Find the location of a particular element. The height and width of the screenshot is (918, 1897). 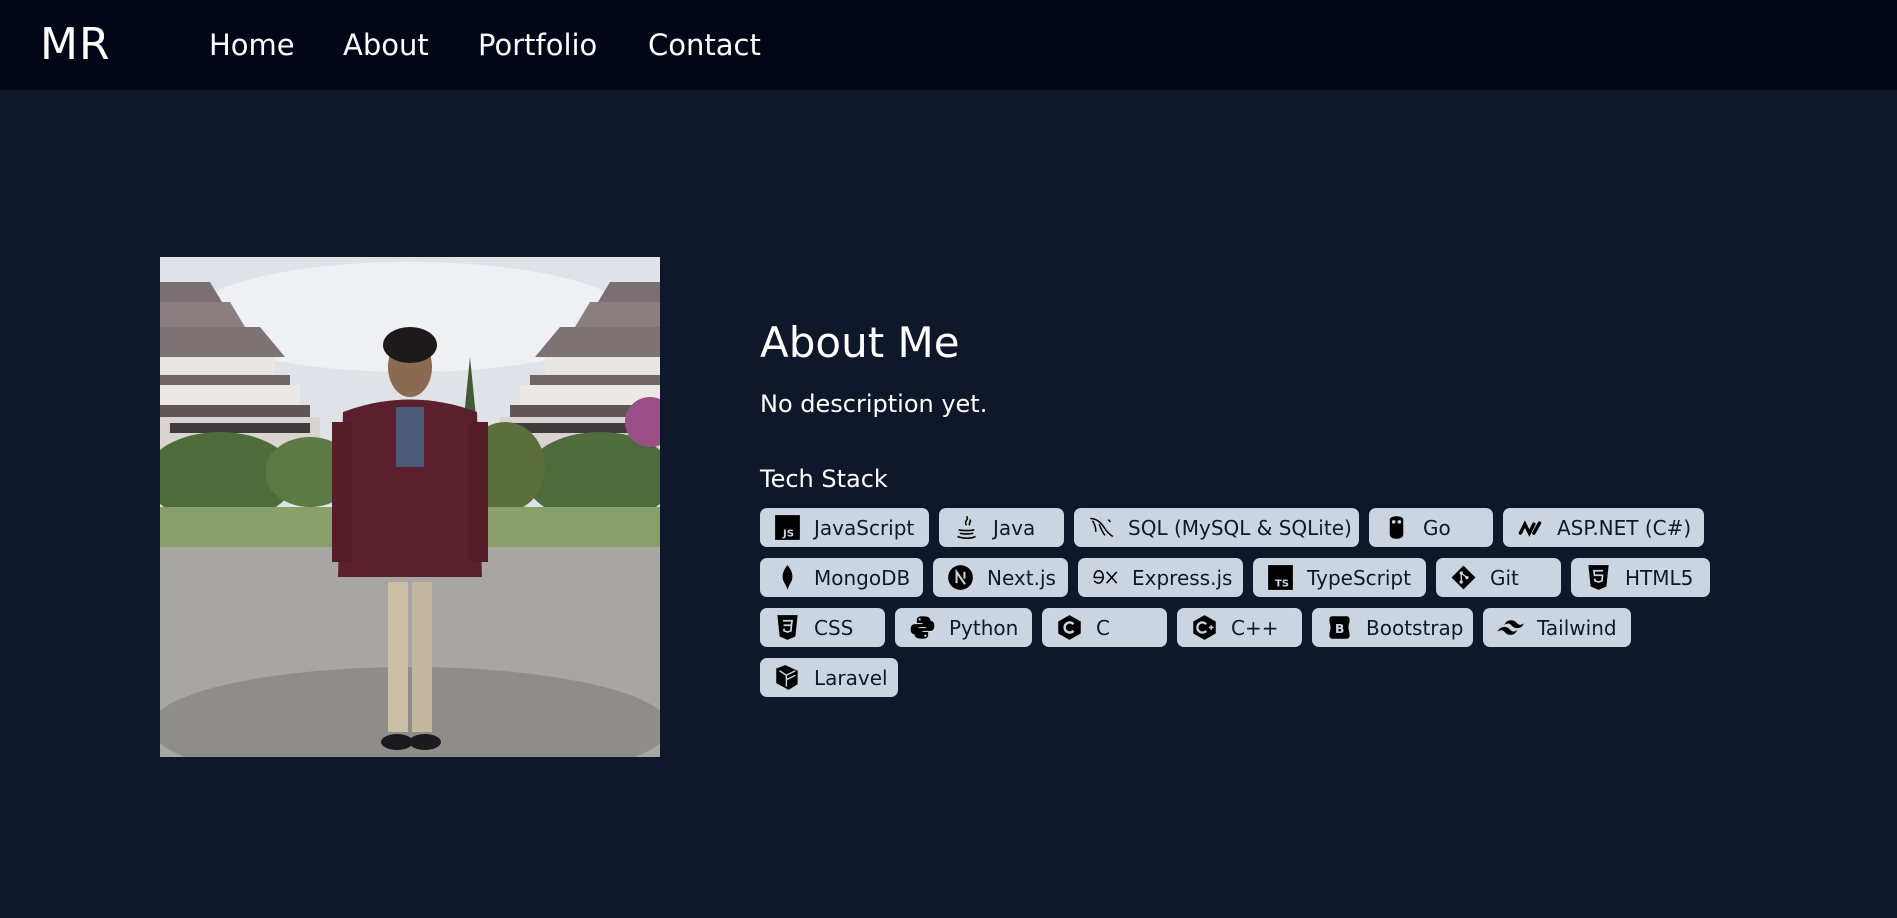

tech-chip-label: Bootstrap is located at coordinates (1415, 627).